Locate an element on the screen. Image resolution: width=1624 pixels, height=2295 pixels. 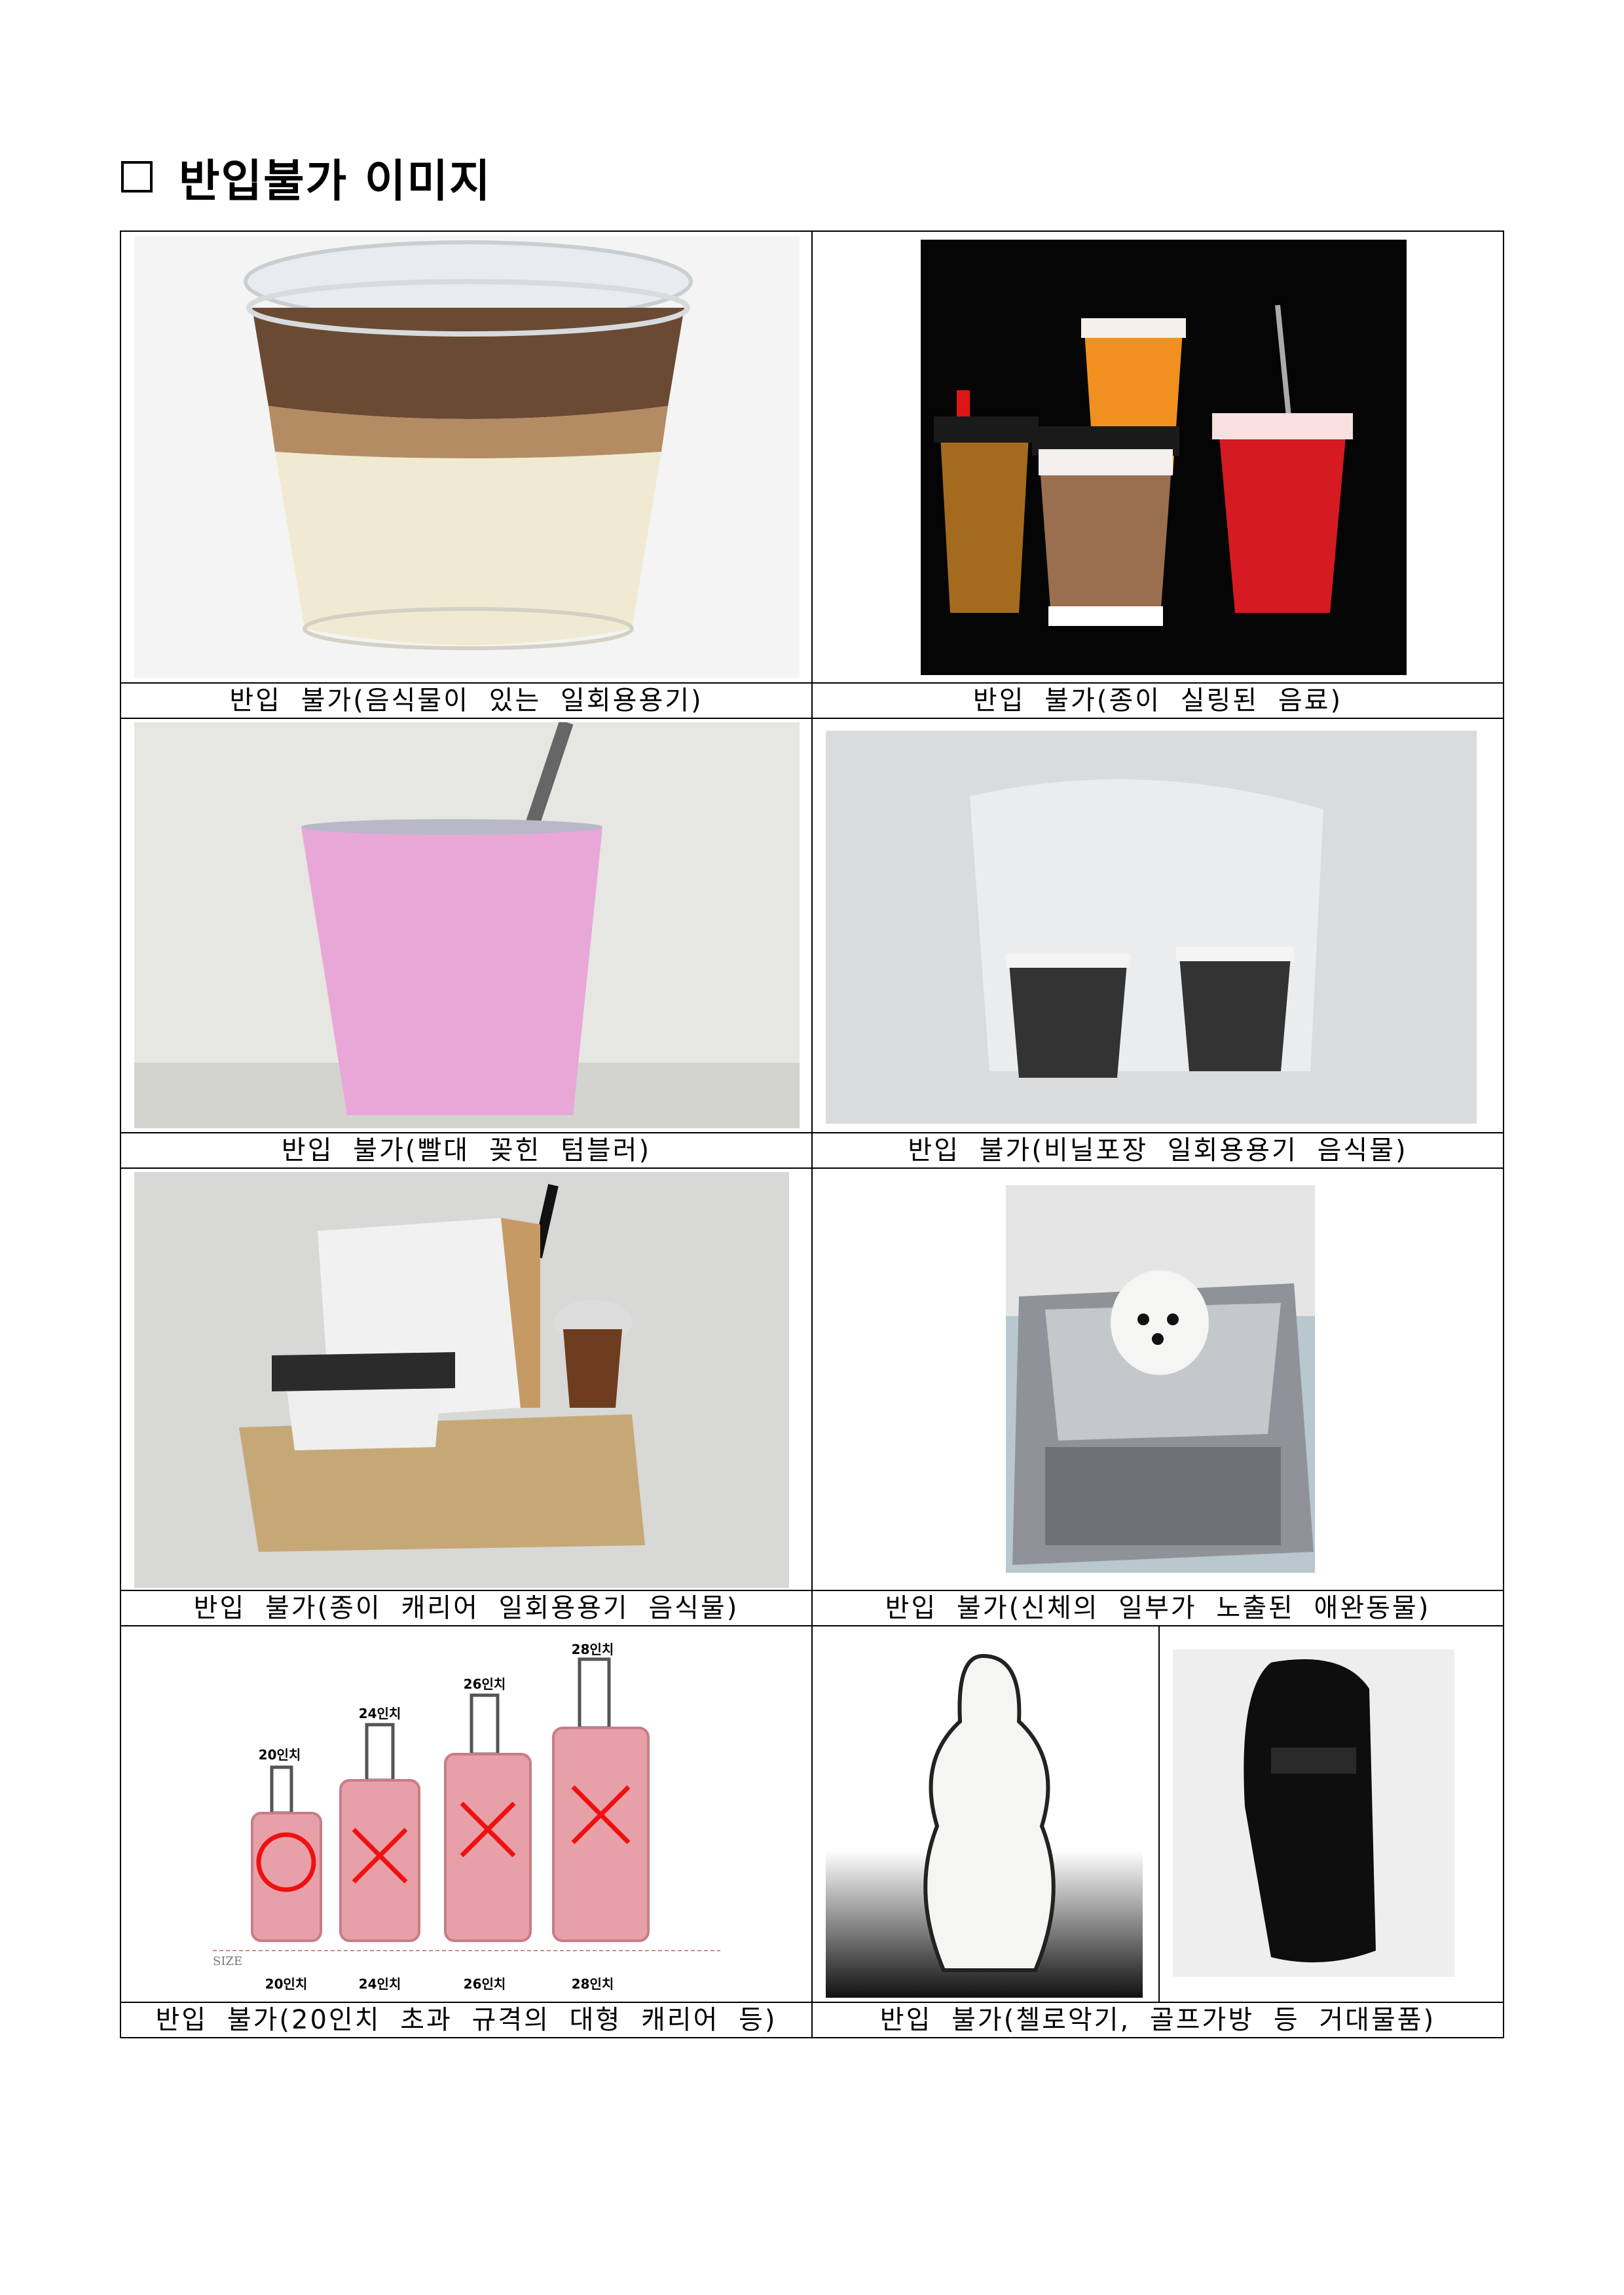
luggage-bottom-label-20: 20인치 is located at coordinates (286, 1984).